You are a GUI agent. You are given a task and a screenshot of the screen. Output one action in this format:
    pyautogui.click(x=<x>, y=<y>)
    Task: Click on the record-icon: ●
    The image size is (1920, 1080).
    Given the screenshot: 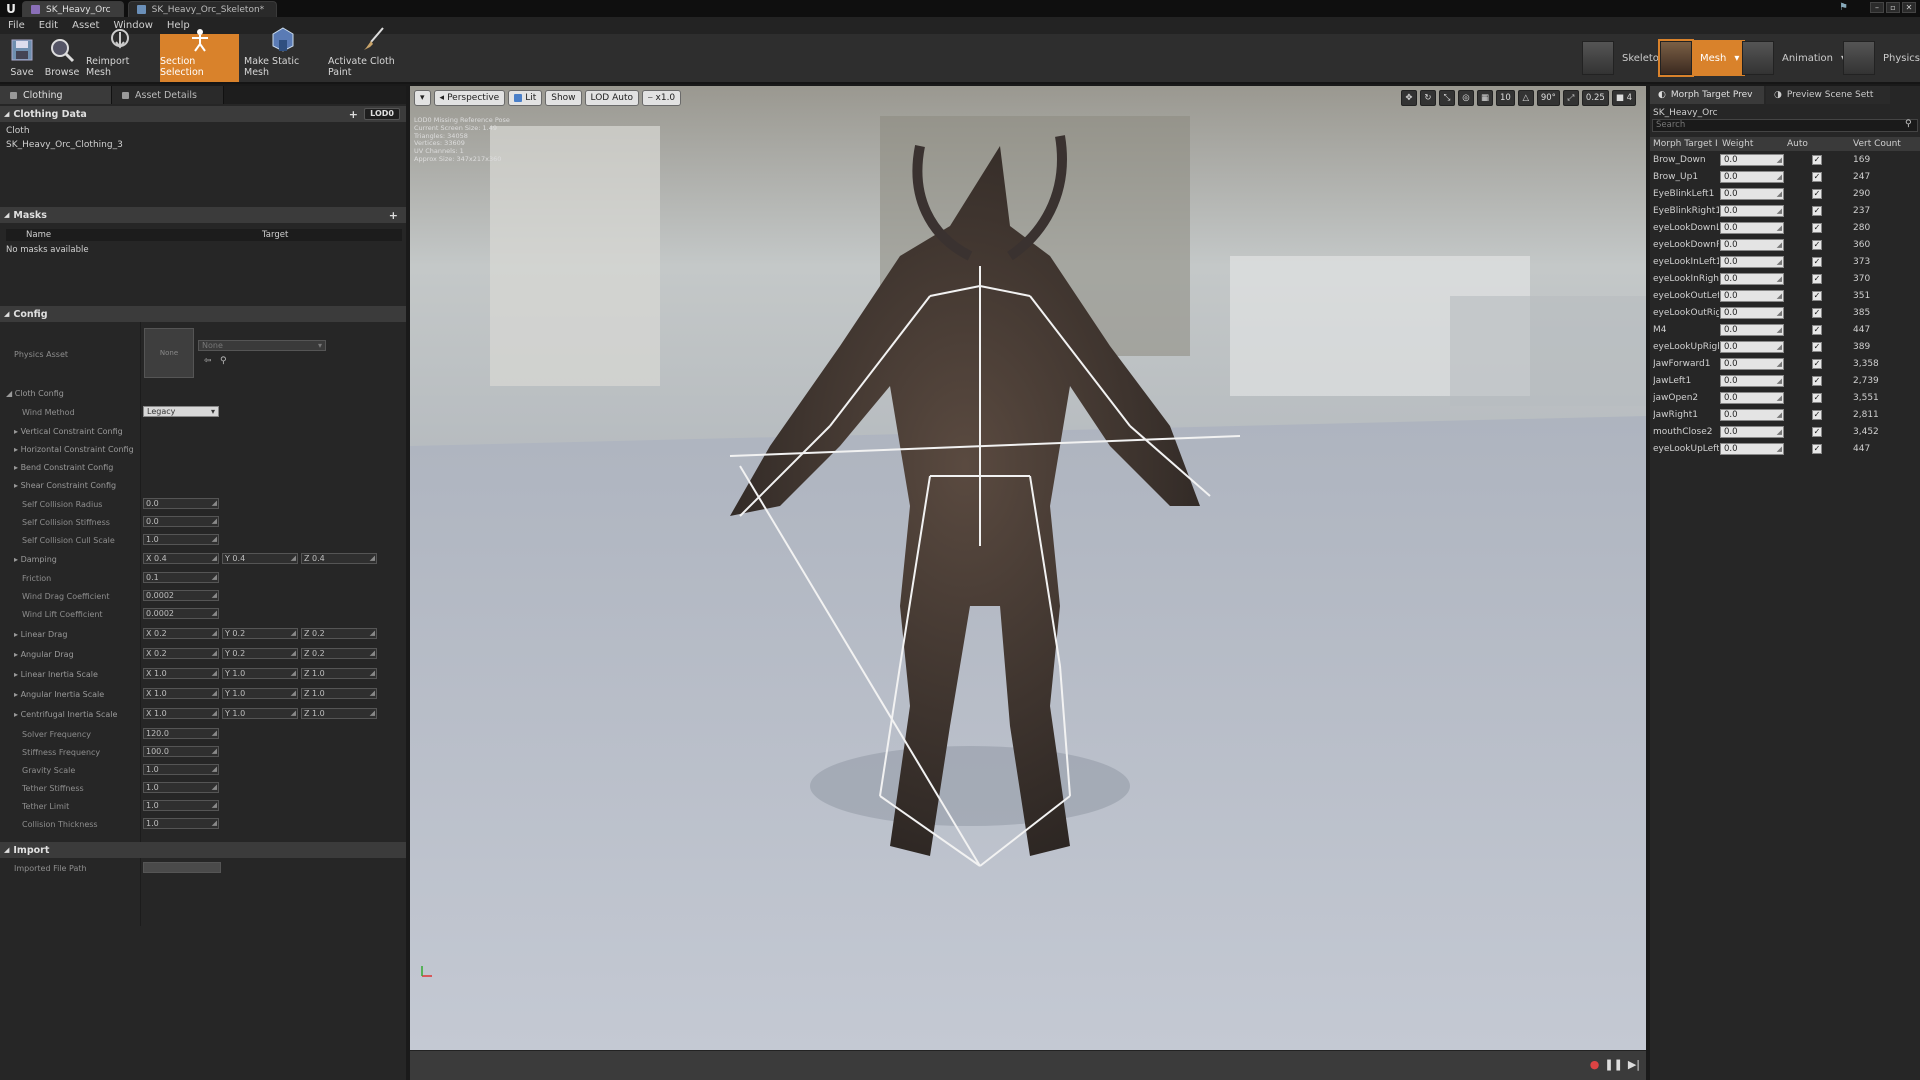 What is the action you would take?
    pyautogui.click(x=1595, y=1064)
    